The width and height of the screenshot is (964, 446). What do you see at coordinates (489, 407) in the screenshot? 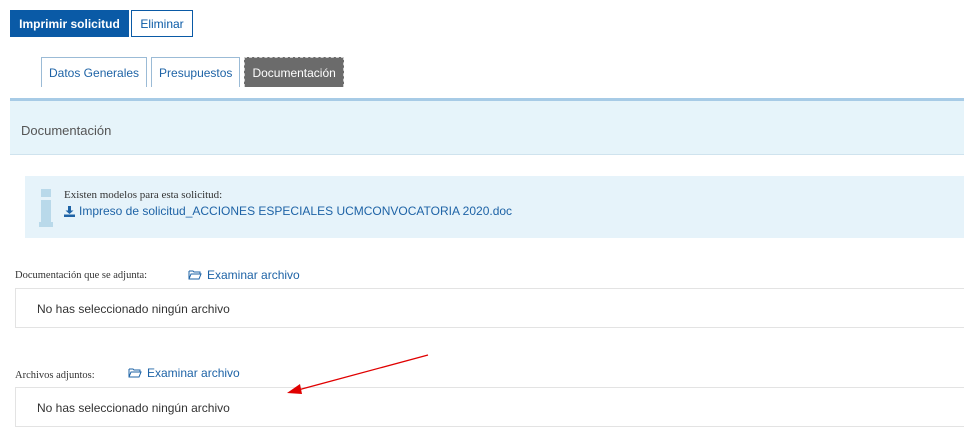
I see `attachments-file-box: No has seleccionado ningún archivo` at bounding box center [489, 407].